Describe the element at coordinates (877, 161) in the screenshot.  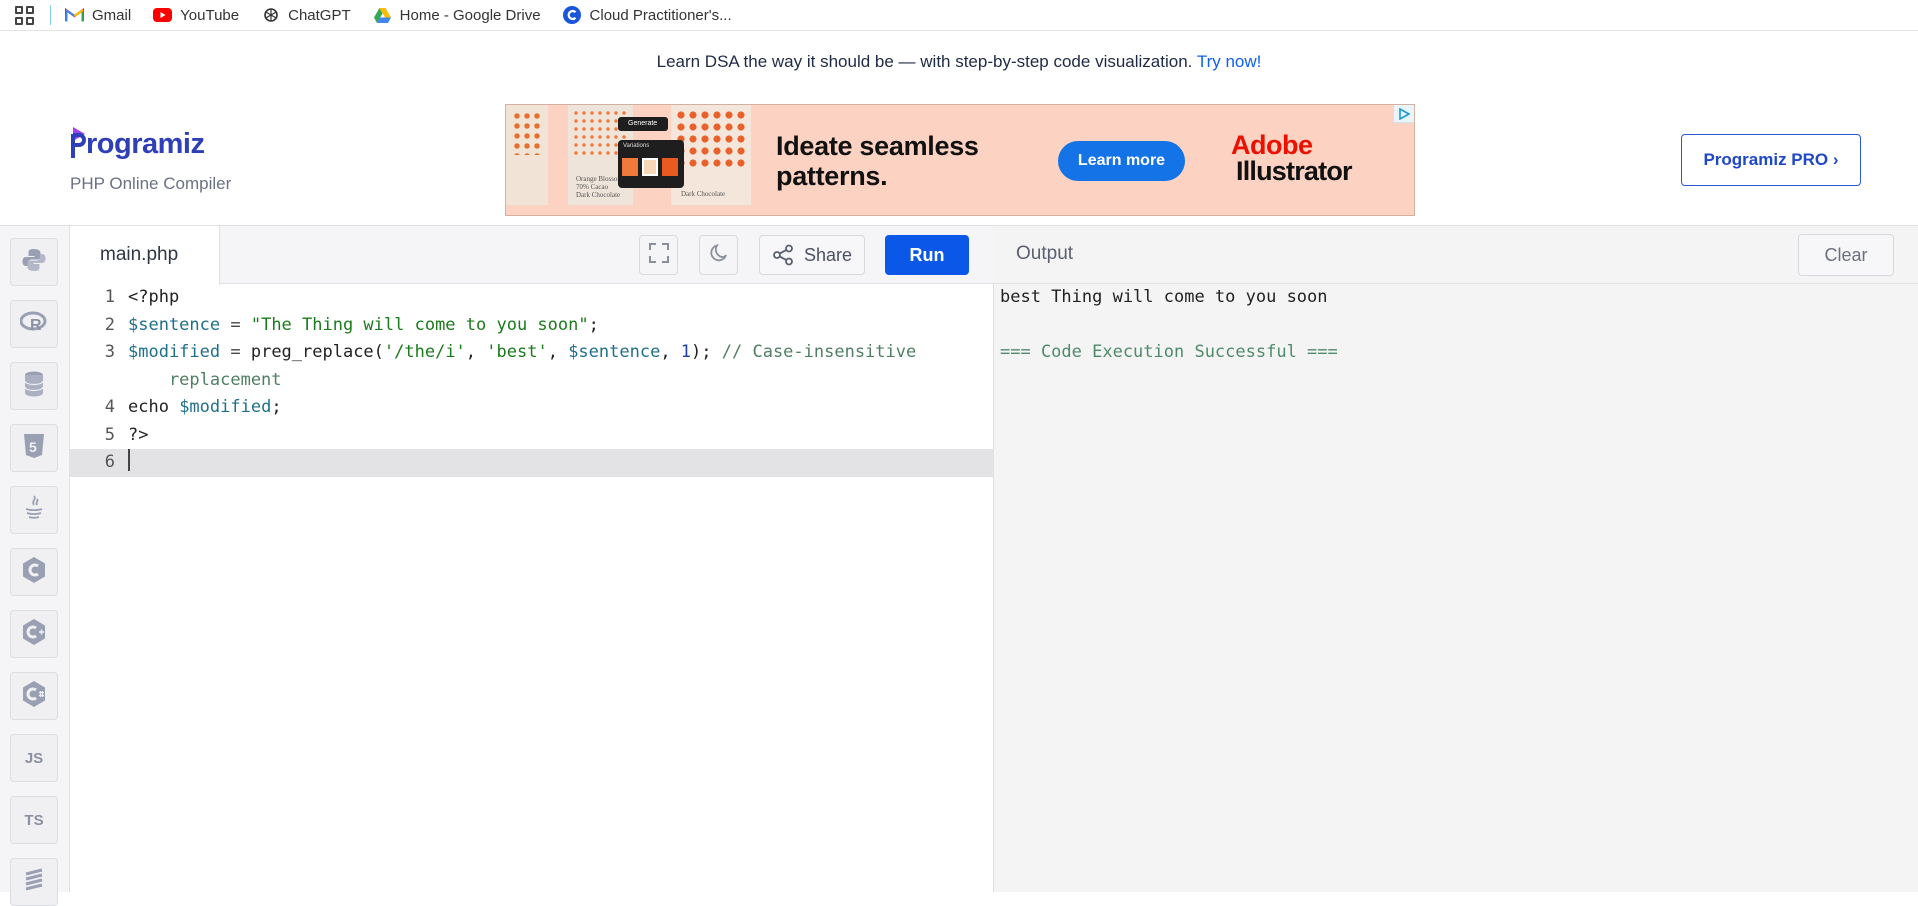
I see `ad-headline: Ideate seamless patterns.` at that location.